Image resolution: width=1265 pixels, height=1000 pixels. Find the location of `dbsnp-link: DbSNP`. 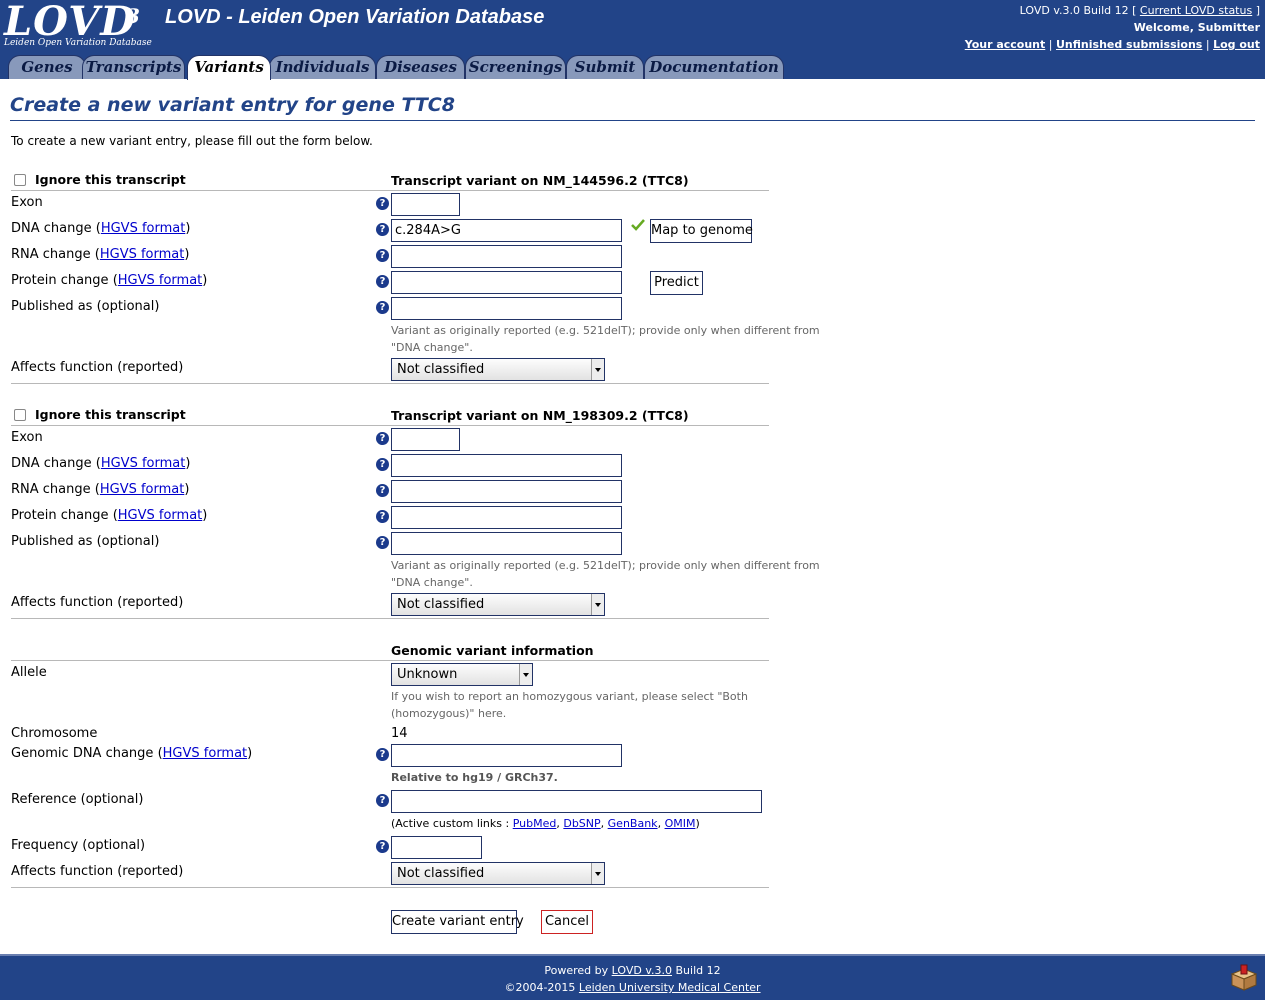

dbsnp-link: DbSNP is located at coordinates (581, 823).